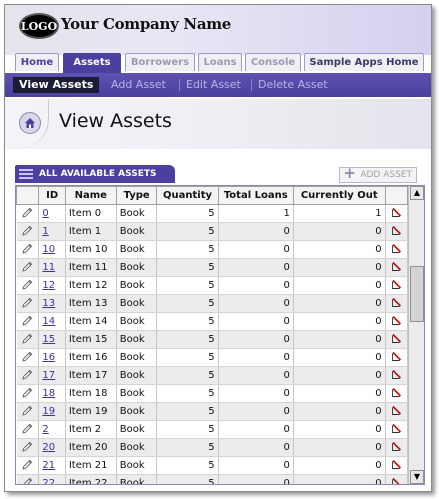  Describe the element at coordinates (48, 411) in the screenshot. I see `asset-id-link: 19` at that location.